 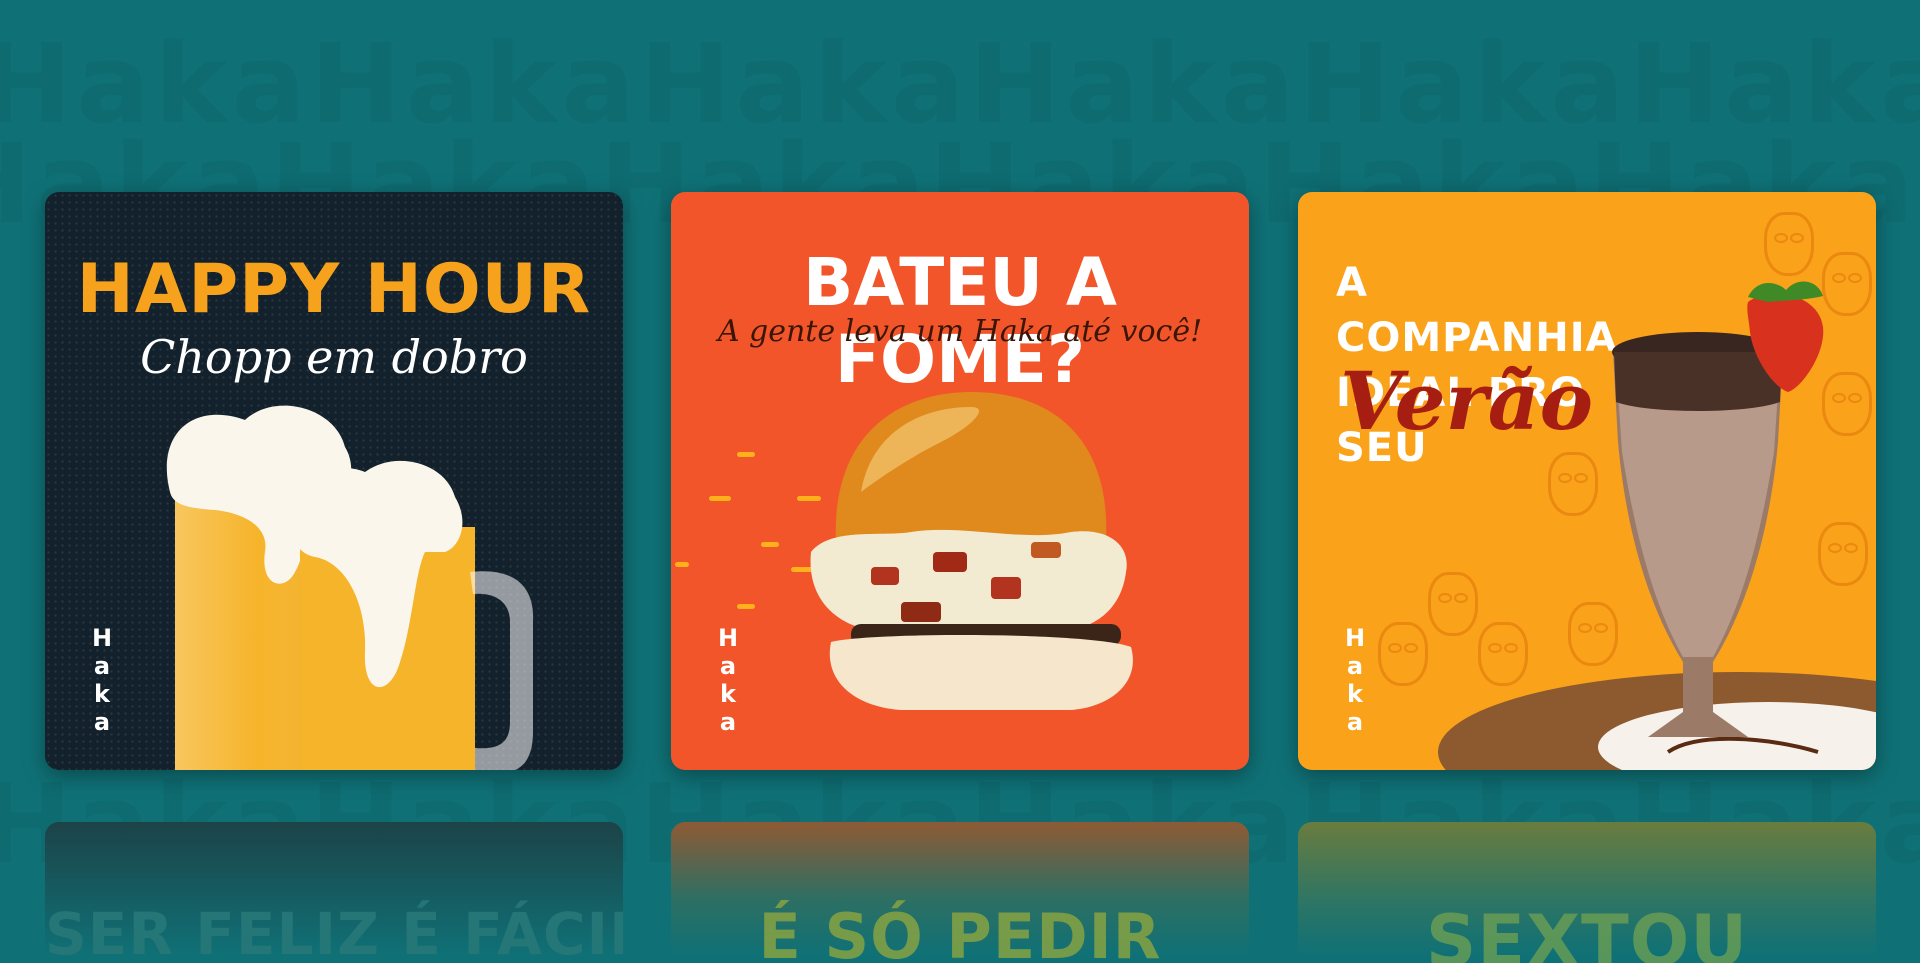 I want to click on reflection-card-3: SEXTOU, so click(x=1587, y=892).